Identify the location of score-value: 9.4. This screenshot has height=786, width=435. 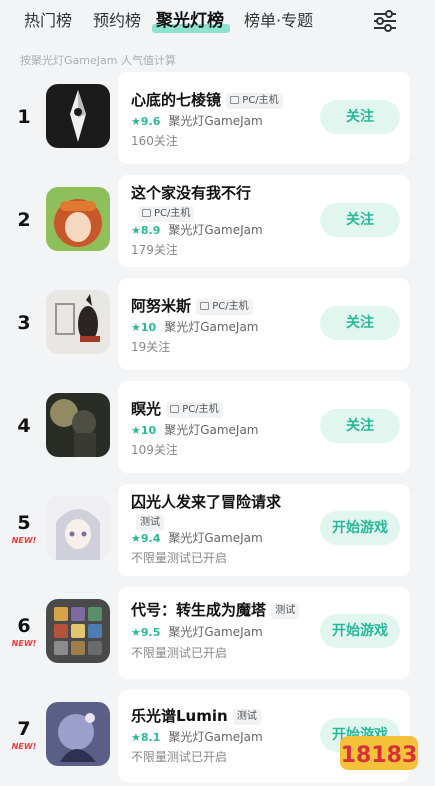
(150, 538).